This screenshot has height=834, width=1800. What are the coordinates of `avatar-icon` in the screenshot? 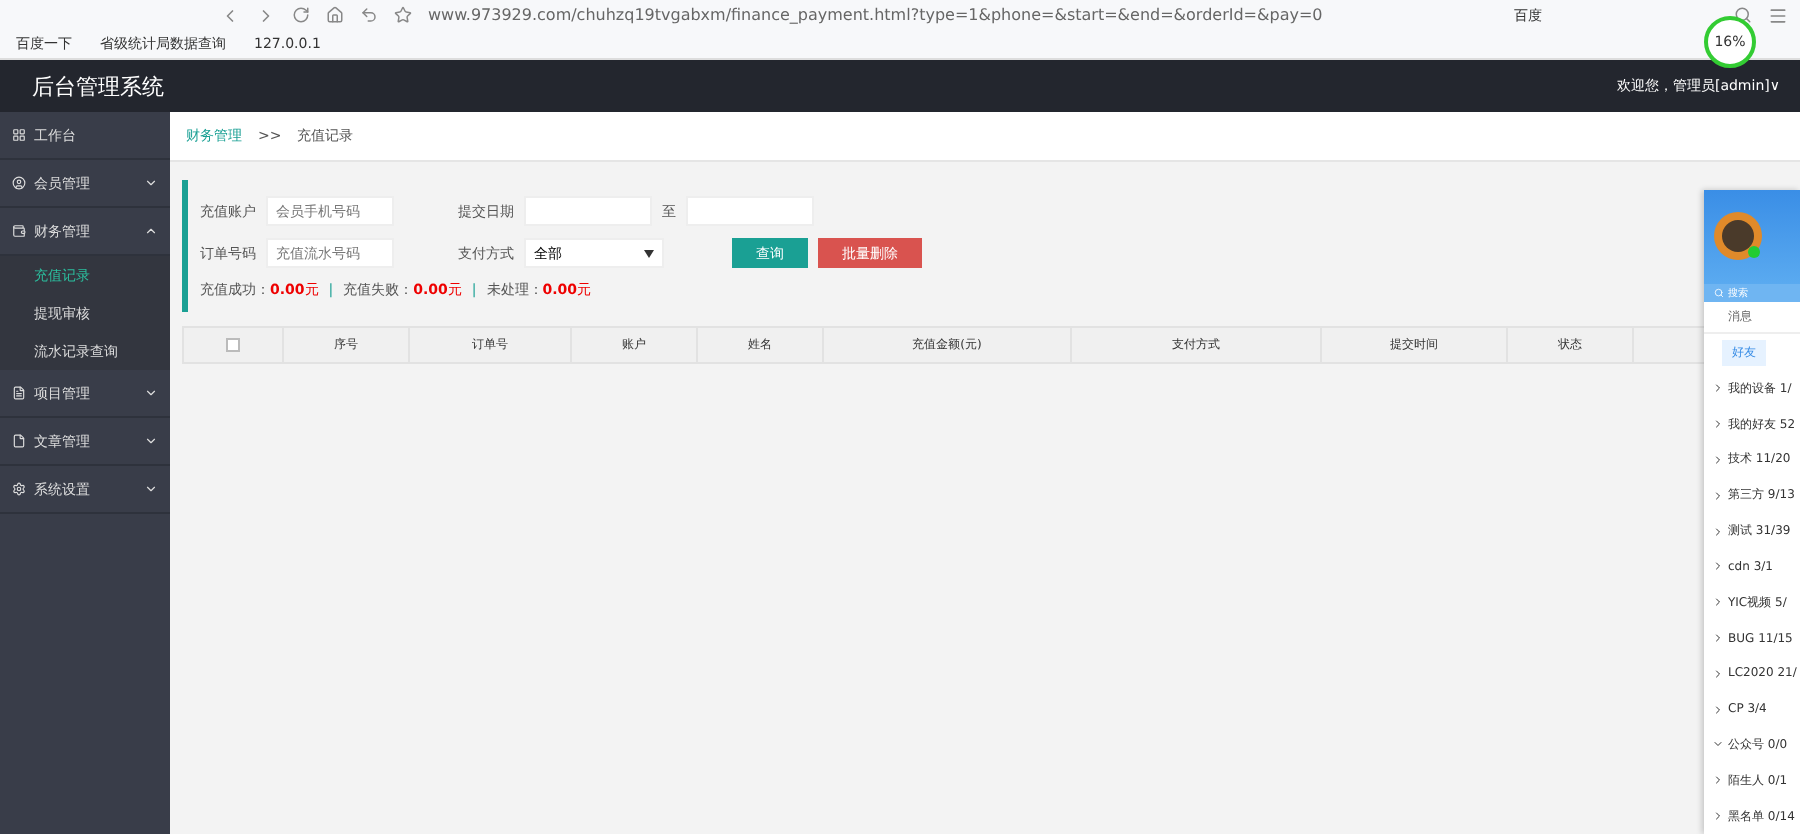 It's located at (1738, 236).